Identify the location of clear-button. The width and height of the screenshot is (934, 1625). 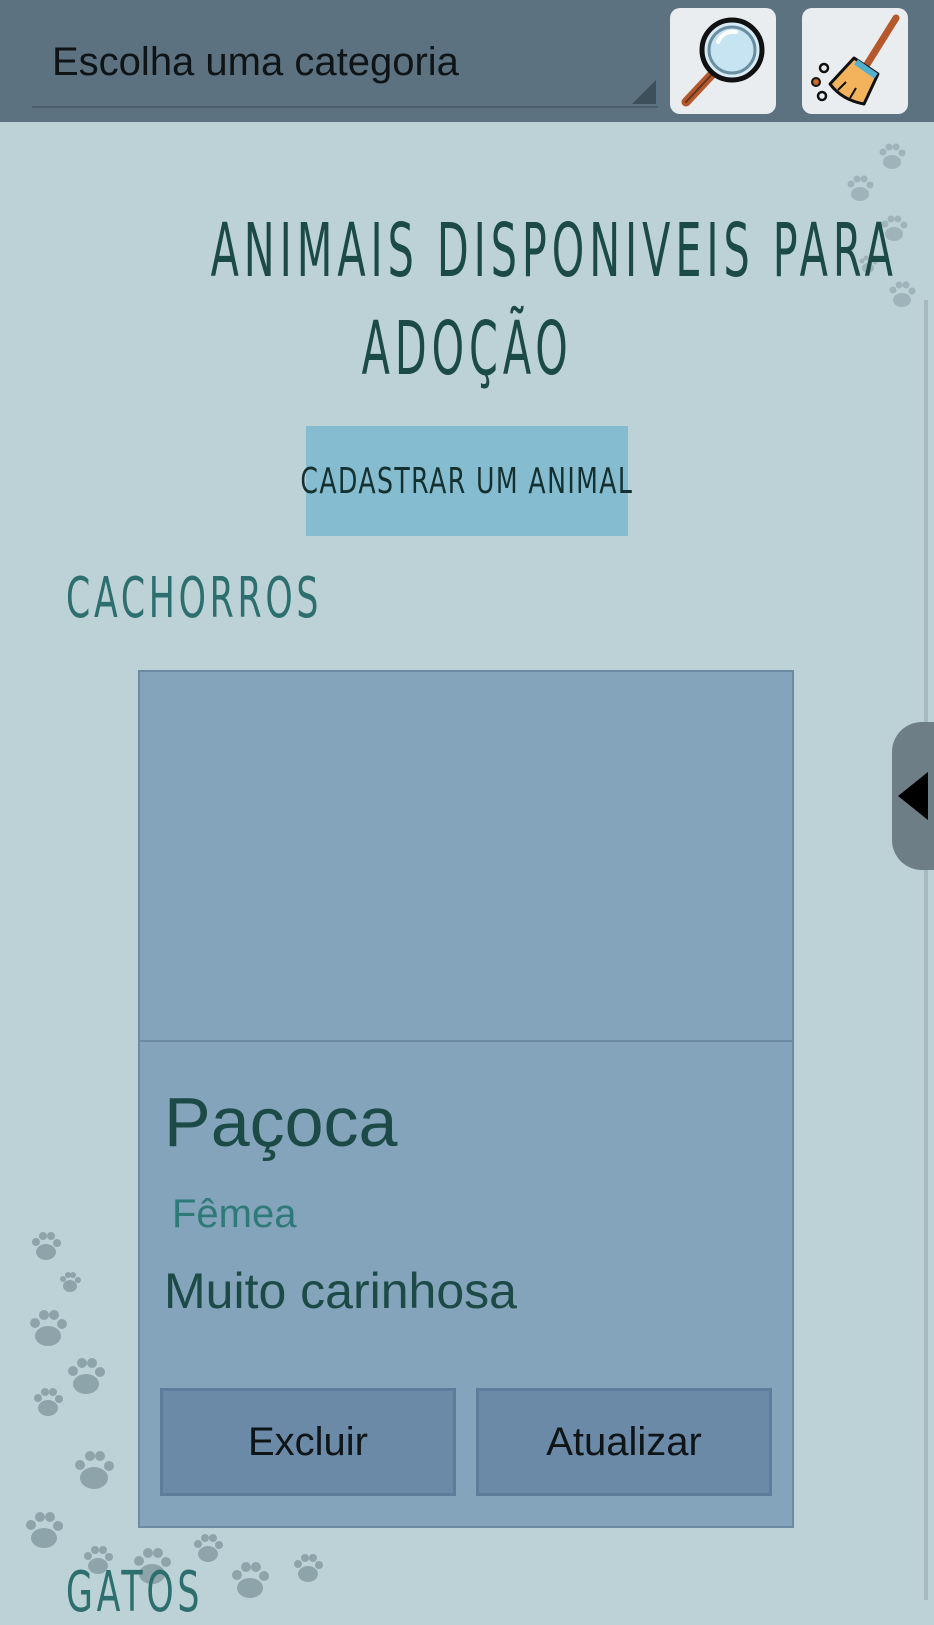
(855, 61).